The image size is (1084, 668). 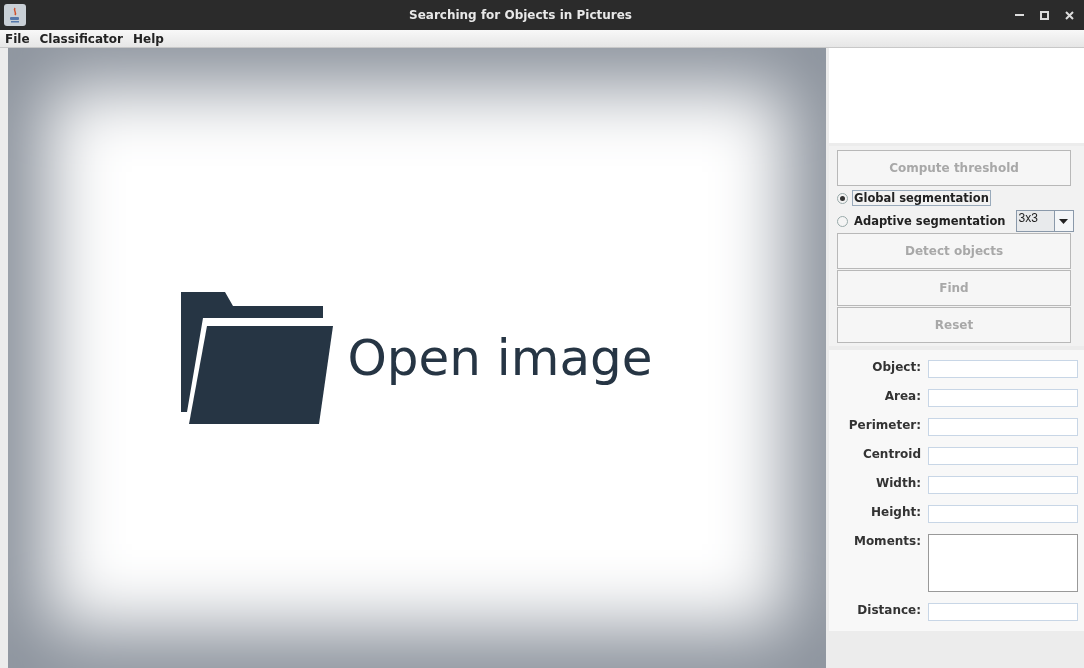 What do you see at coordinates (896, 368) in the screenshot?
I see `property-label: Object:` at bounding box center [896, 368].